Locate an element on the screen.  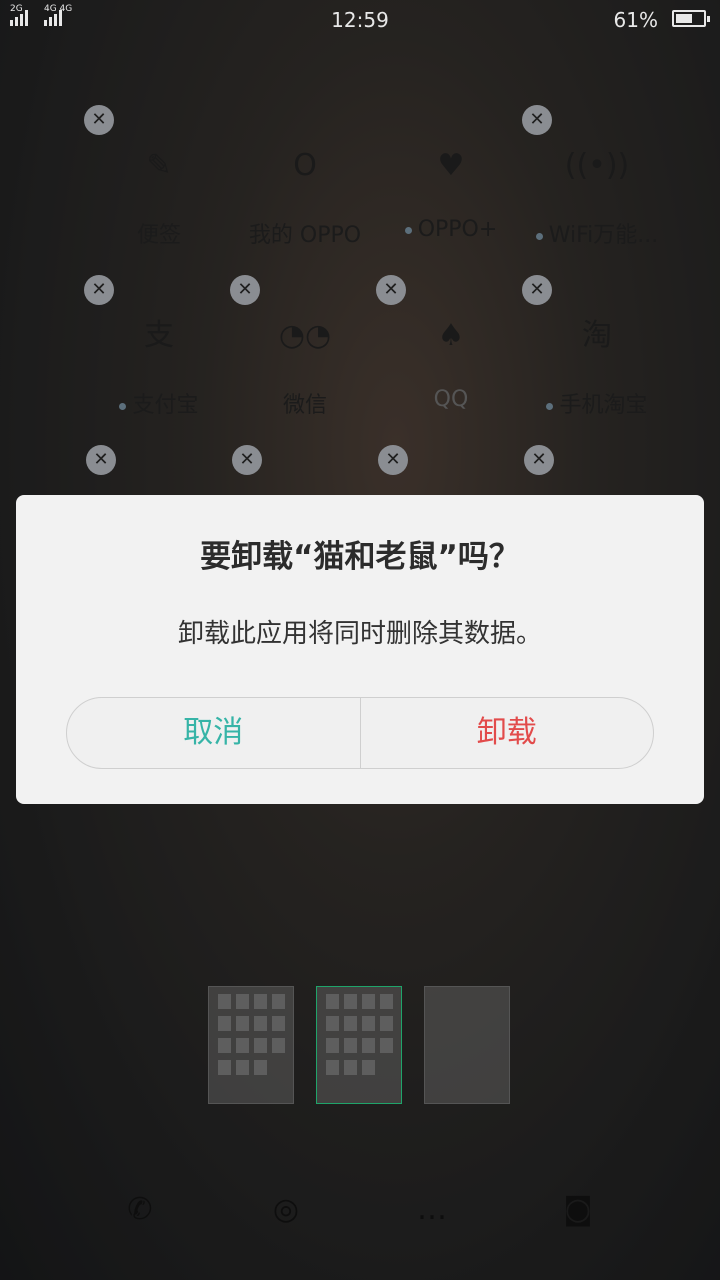
app-label: 微信 is located at coordinates (305, 403).